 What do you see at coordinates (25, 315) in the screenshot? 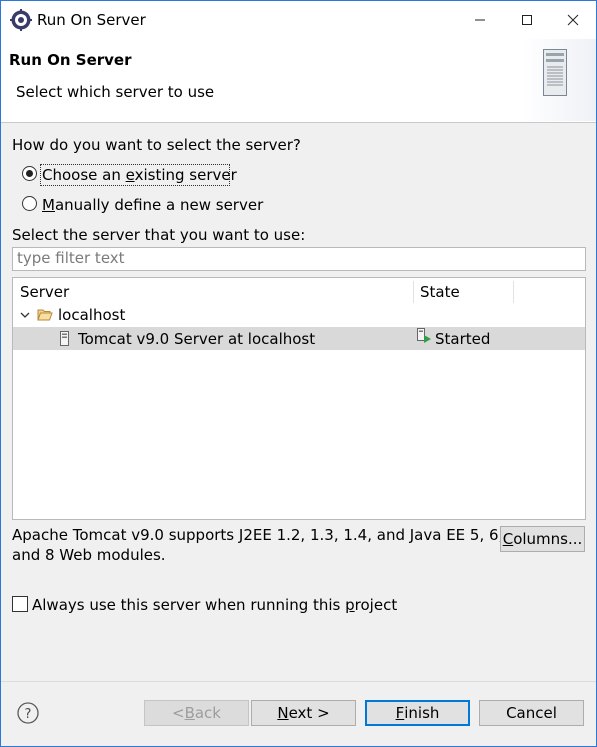
I see `chevron-down-icon` at bounding box center [25, 315].